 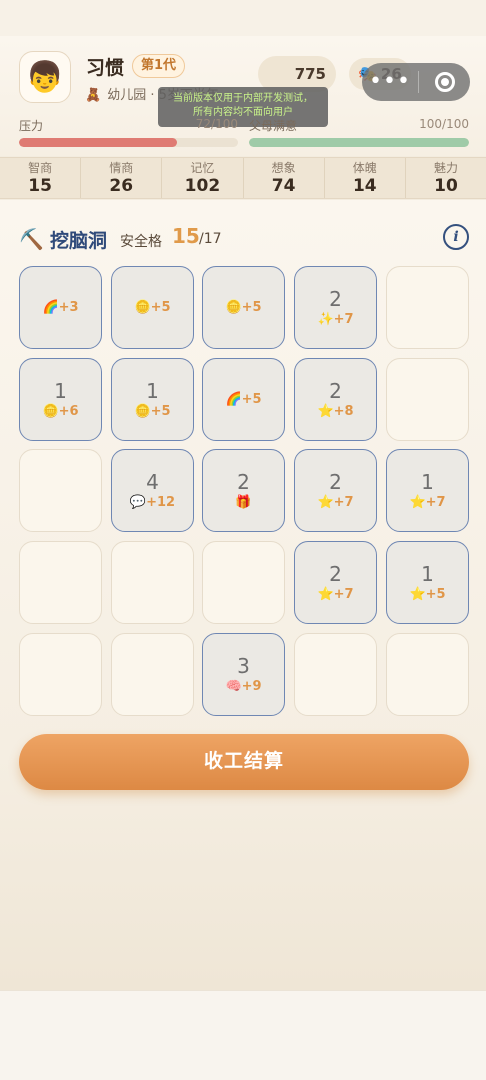 I want to click on stat-value: 26, so click(x=121, y=186).